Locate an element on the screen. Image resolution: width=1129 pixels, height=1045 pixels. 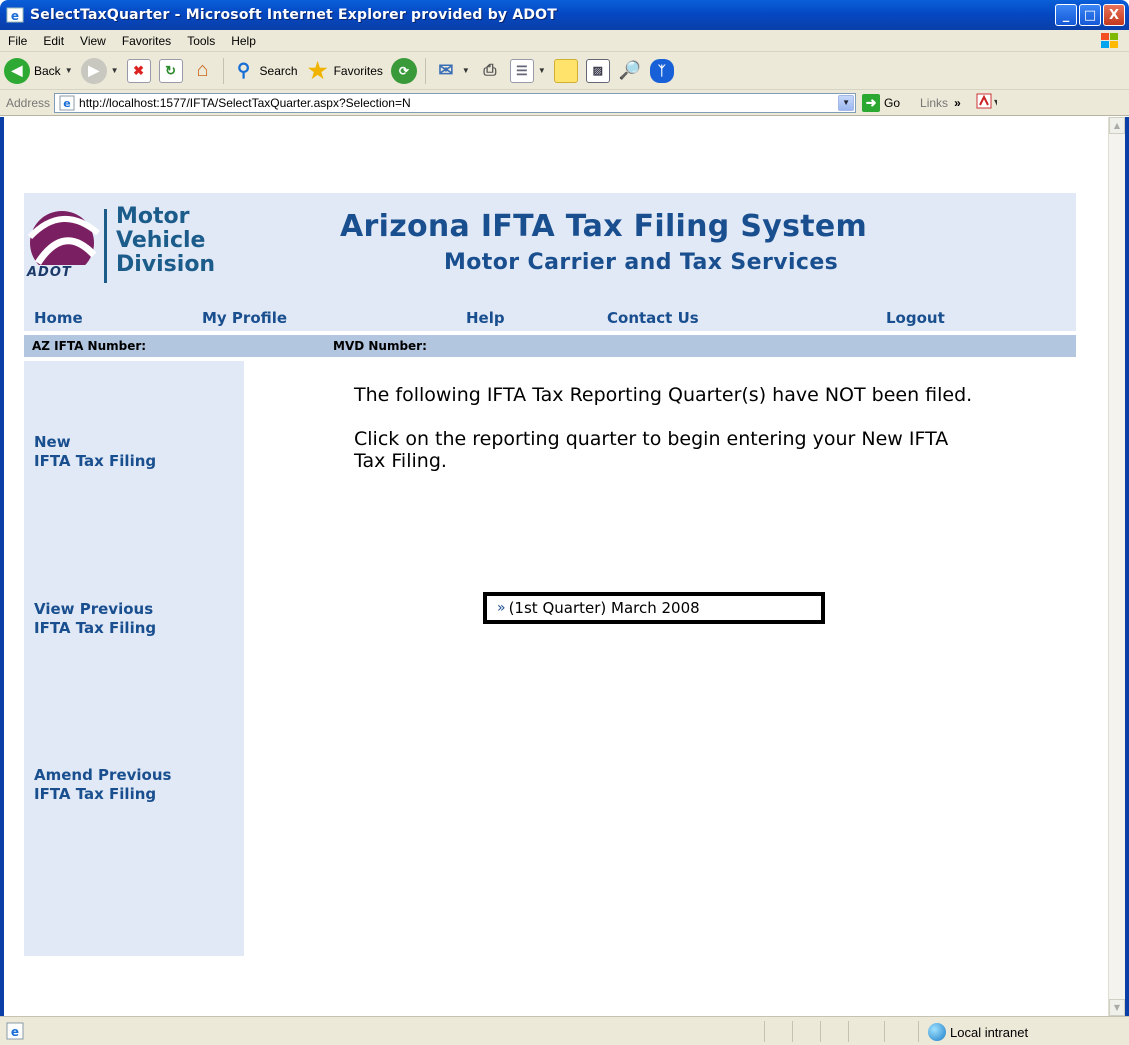
menu-file: File is located at coordinates (17, 41).